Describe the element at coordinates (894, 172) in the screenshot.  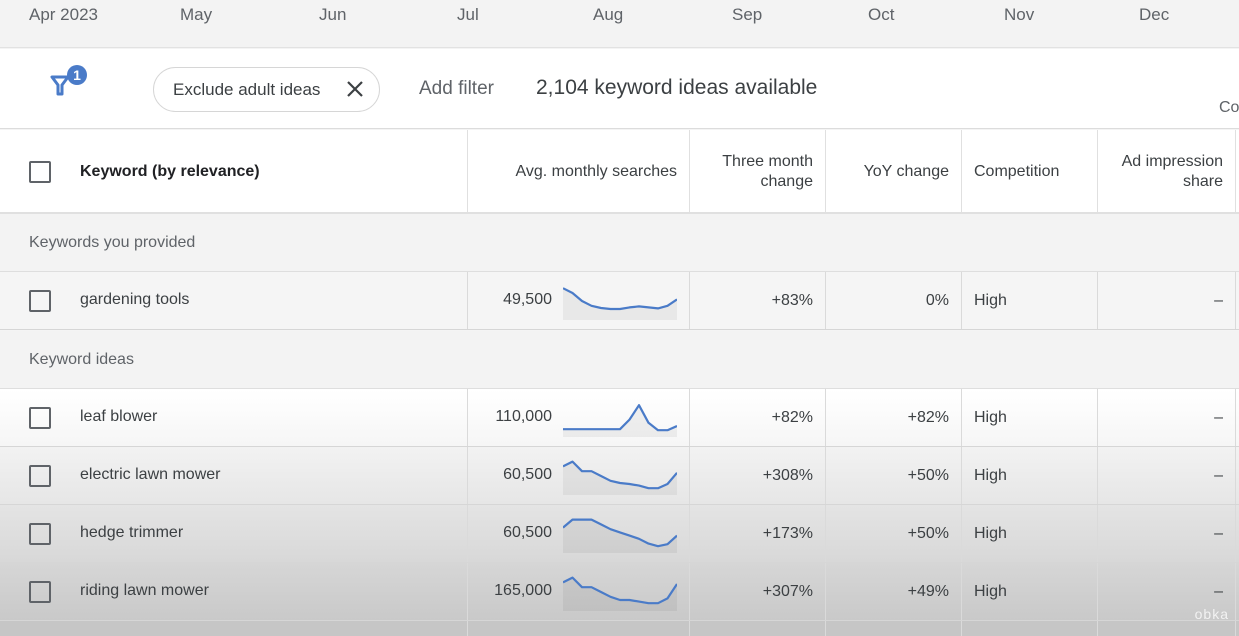
I see `column-header-yoy-change: YoY change` at that location.